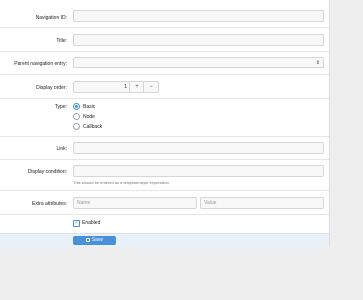 The height and width of the screenshot is (300, 363). Describe the element at coordinates (116, 87) in the screenshot. I see `display-order-stepper: 1 + −` at that location.